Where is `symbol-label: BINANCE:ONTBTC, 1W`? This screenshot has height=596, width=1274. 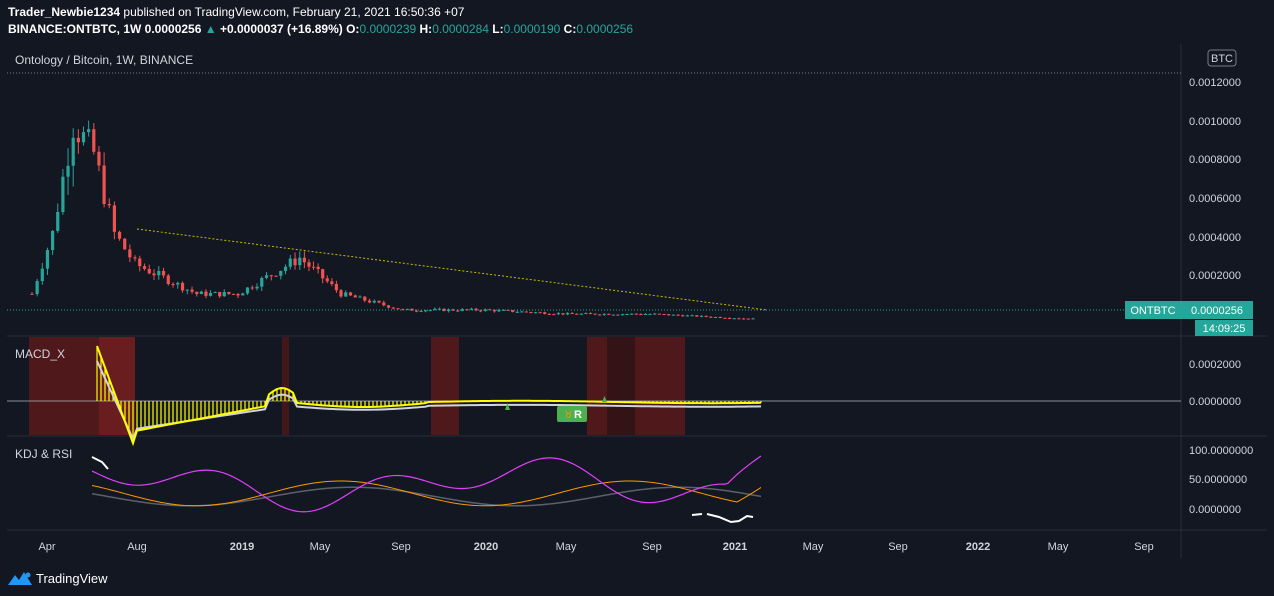
symbol-label: BINANCE:ONTBTC, 1W is located at coordinates (75, 29).